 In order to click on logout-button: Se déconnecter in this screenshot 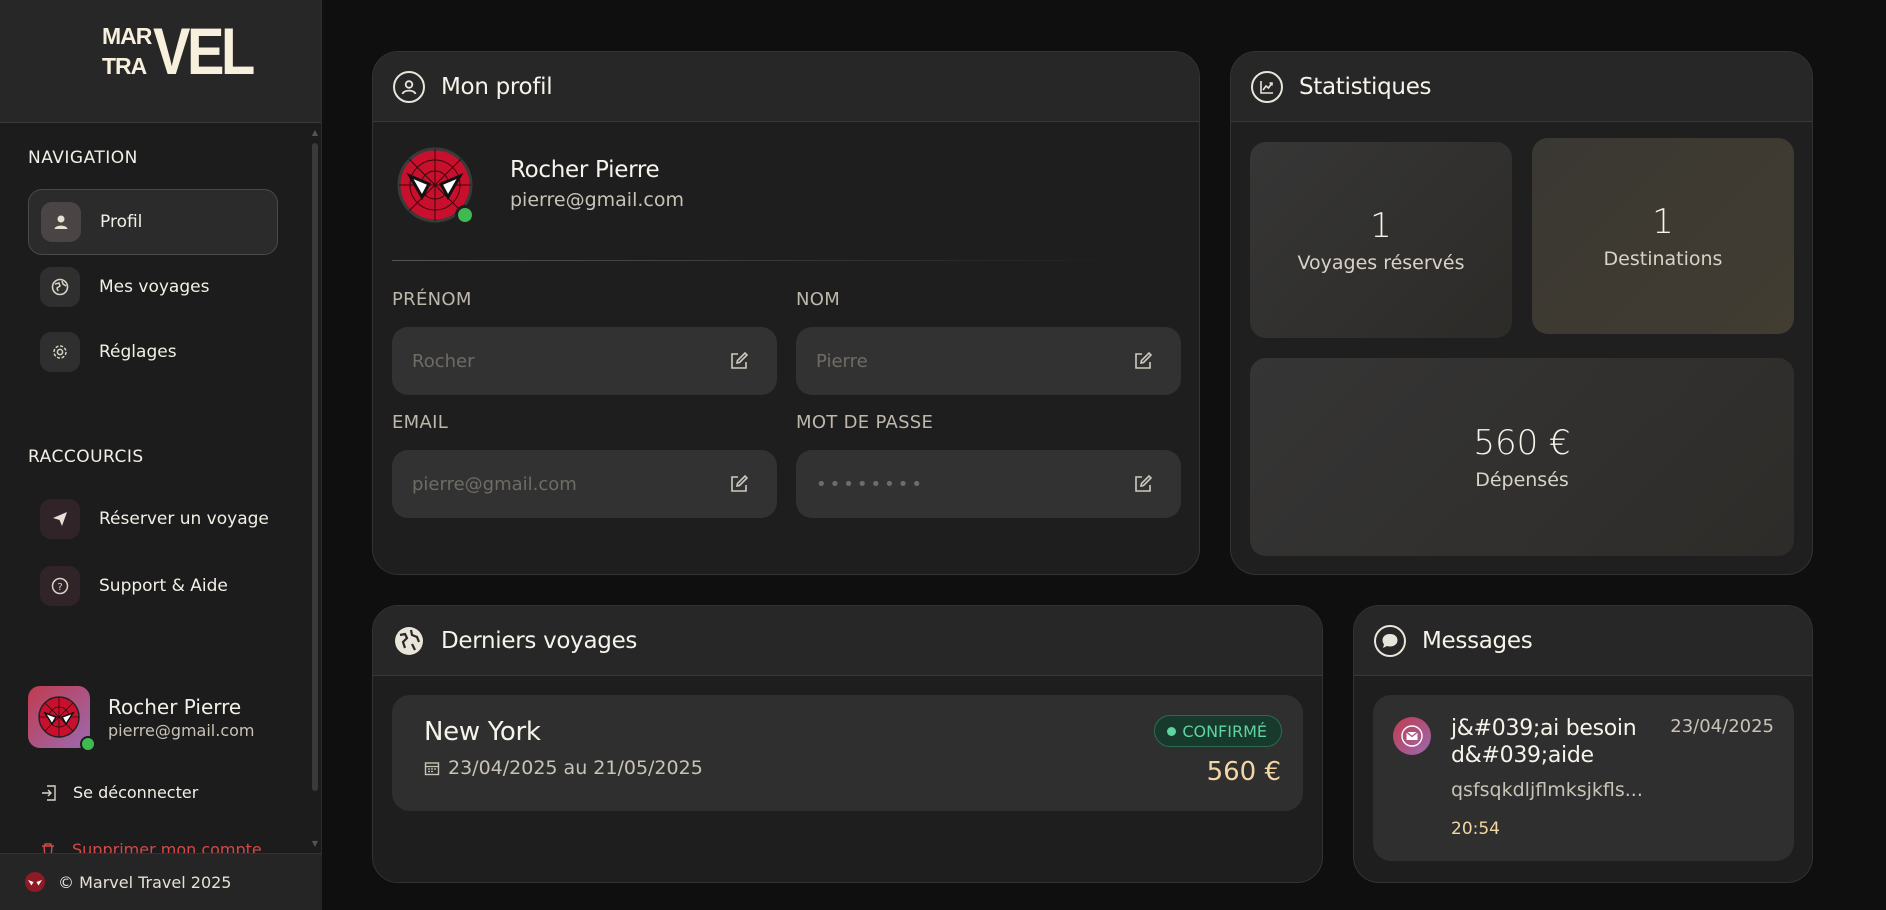, I will do `click(119, 792)`.